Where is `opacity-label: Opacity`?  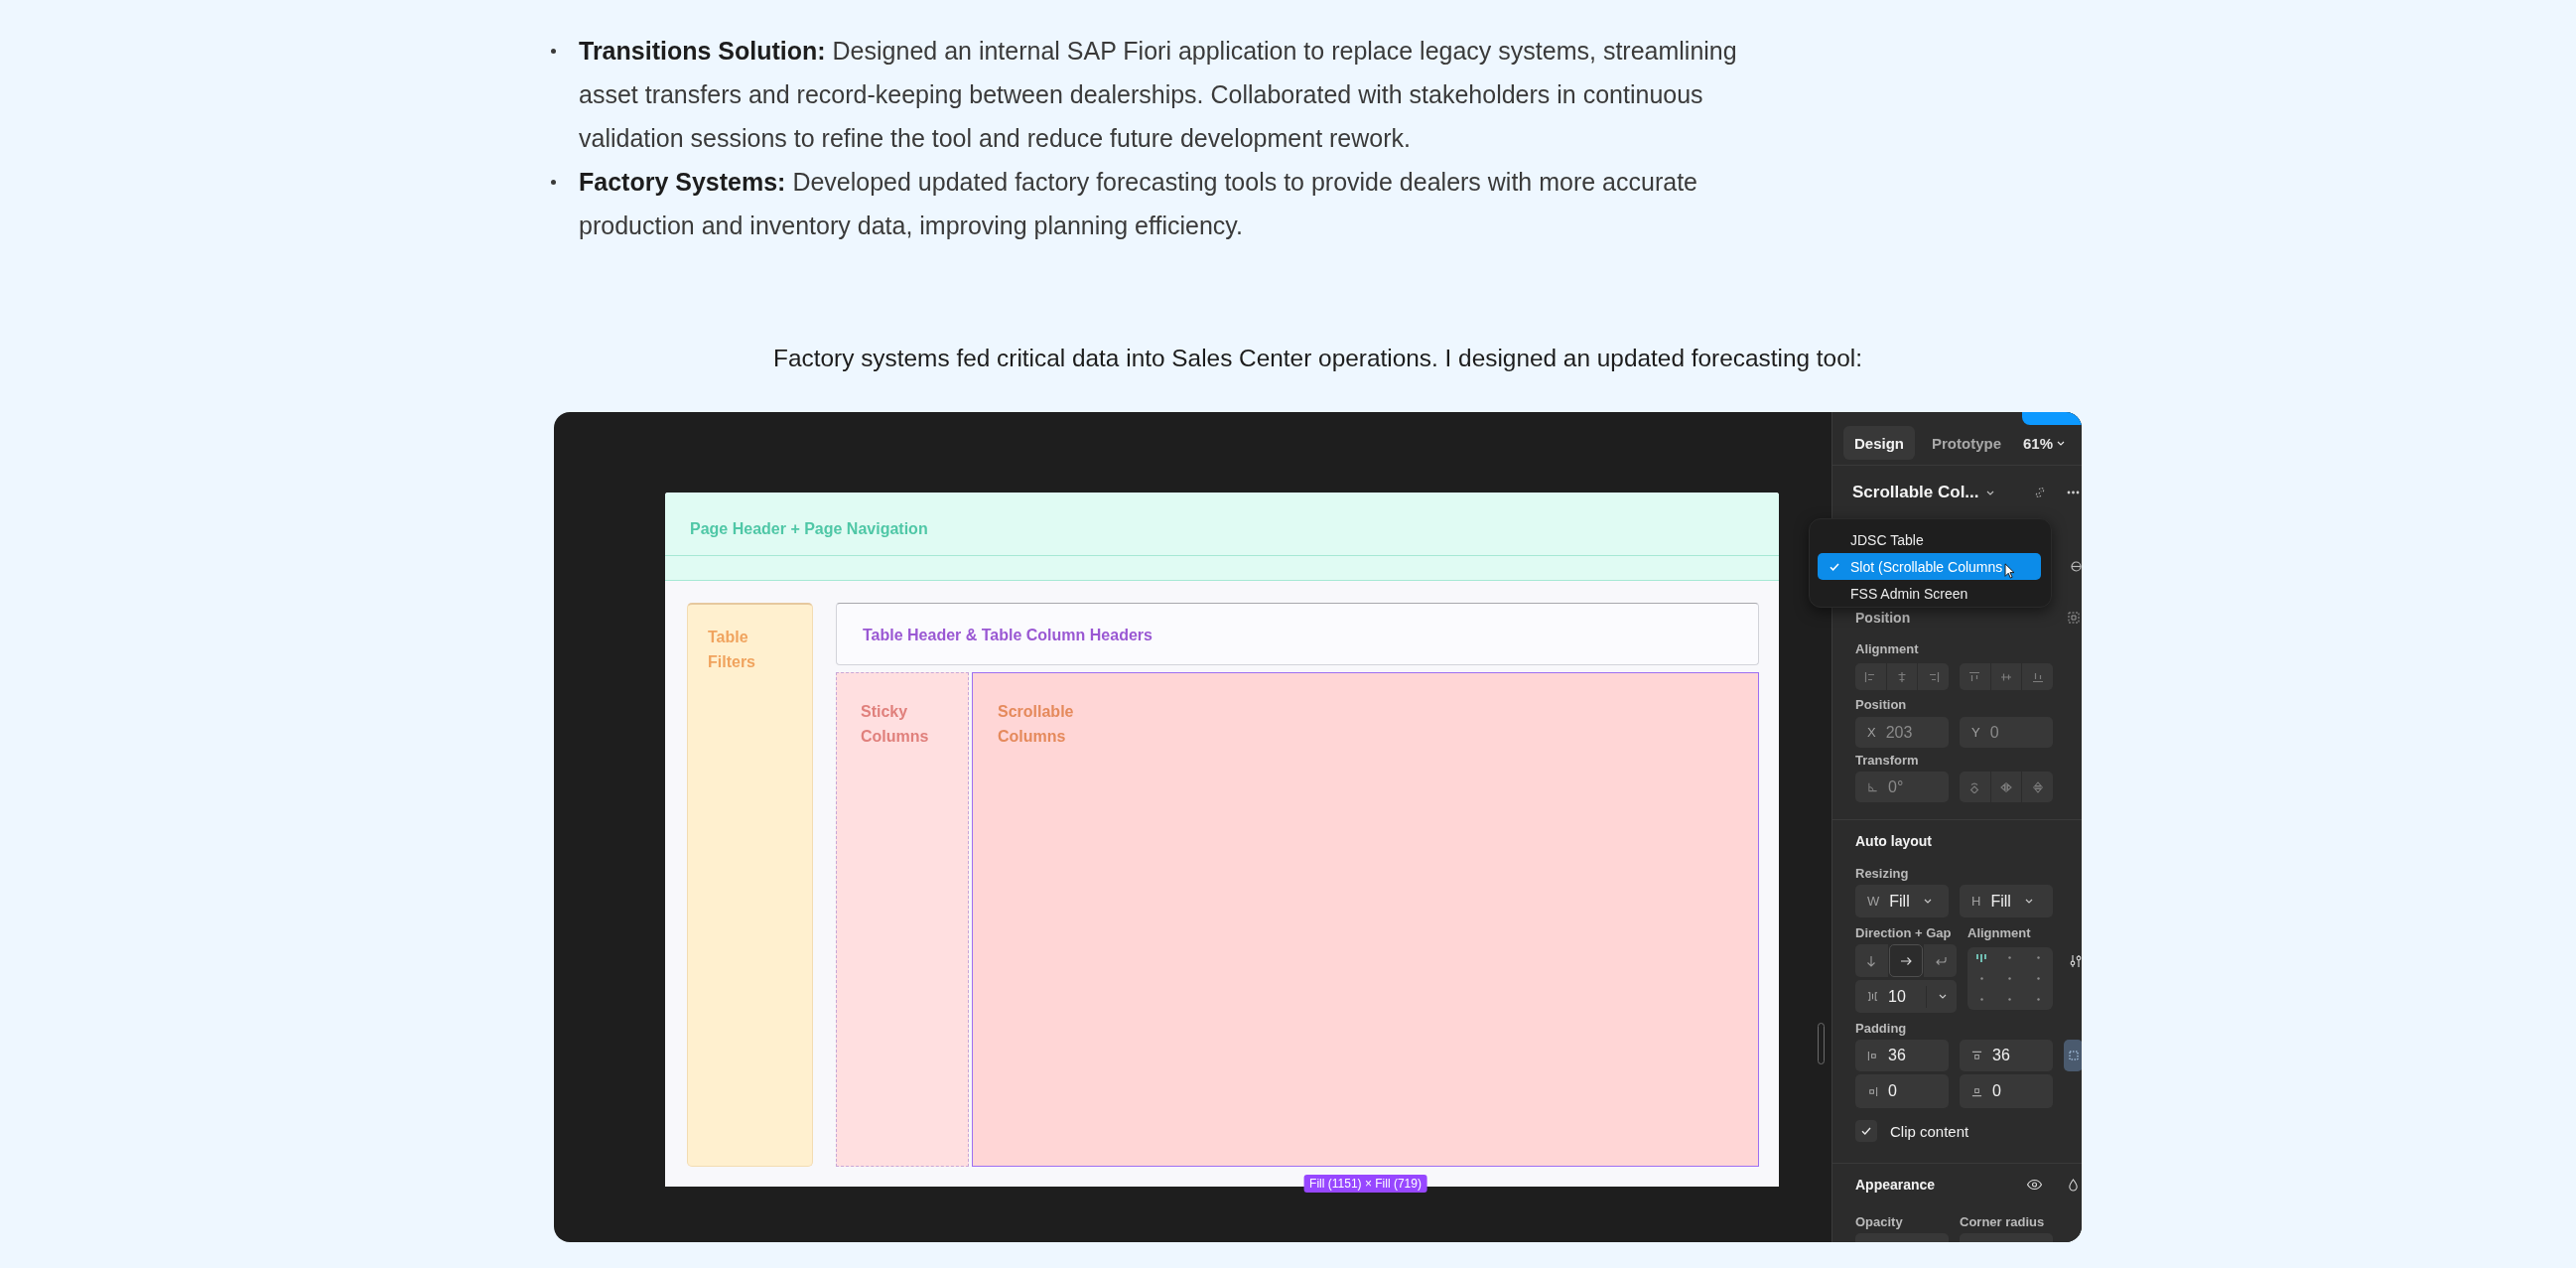
opacity-label: Opacity is located at coordinates (1879, 1221).